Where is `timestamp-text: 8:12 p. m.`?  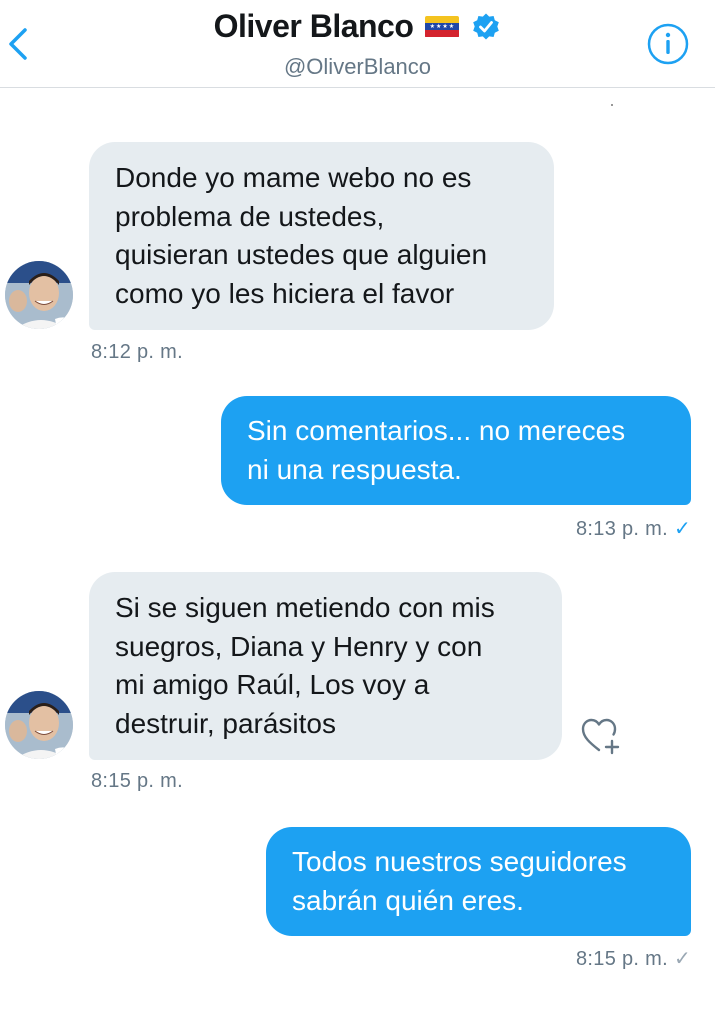 timestamp-text: 8:12 p. m. is located at coordinates (137, 352).